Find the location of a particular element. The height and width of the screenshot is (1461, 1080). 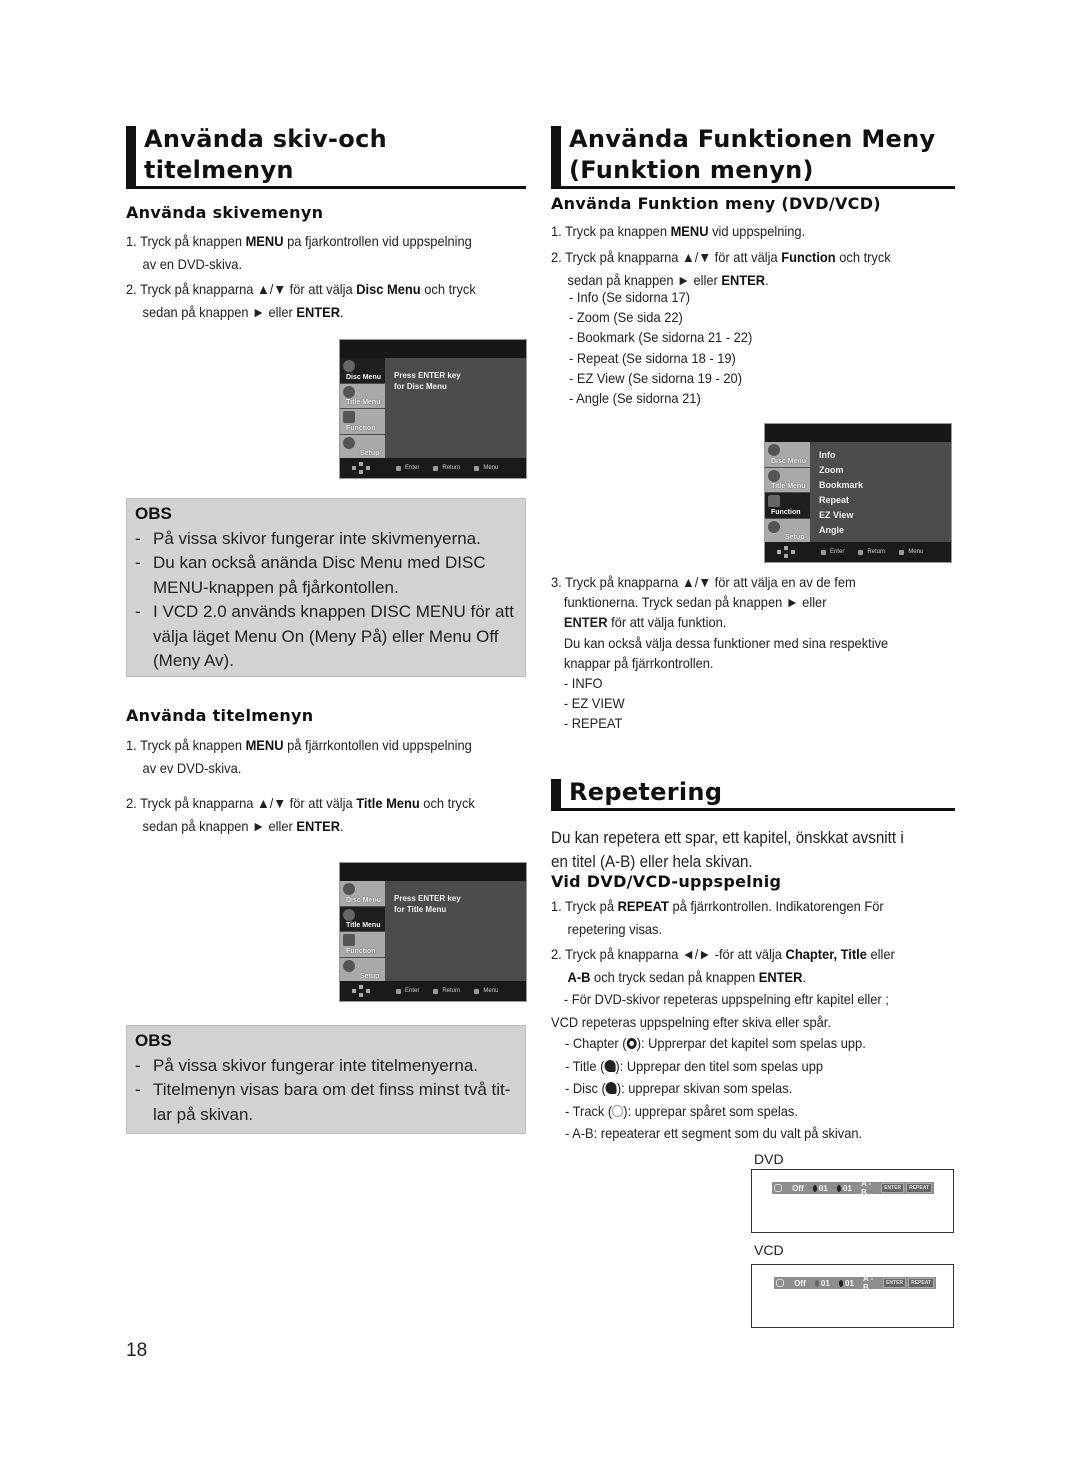

screen-tab-function: Function is located at coordinates (362, 422).